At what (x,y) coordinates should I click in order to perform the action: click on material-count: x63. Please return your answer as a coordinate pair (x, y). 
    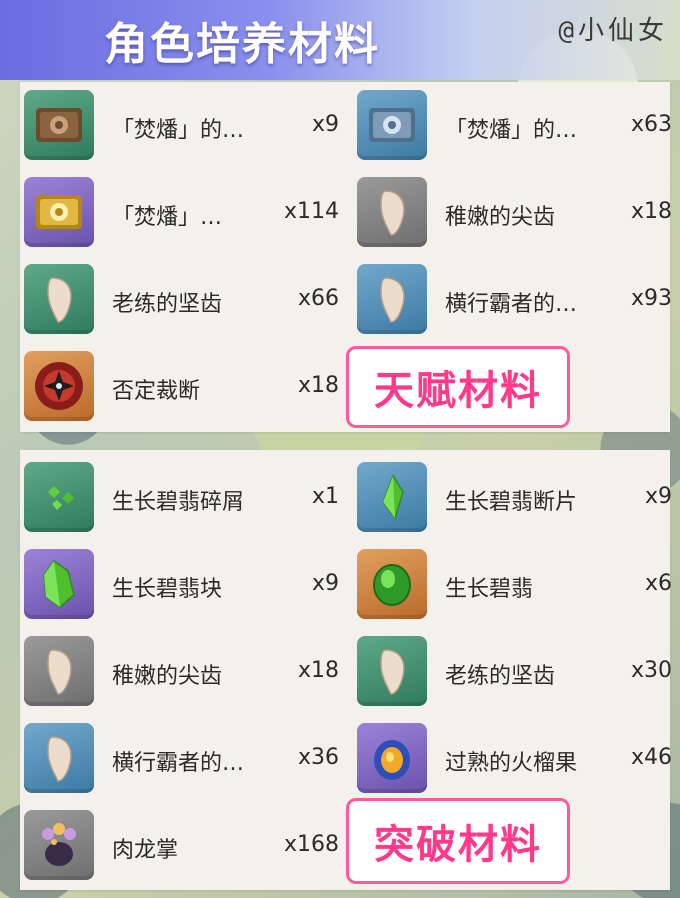
    Looking at the image, I should click on (651, 124).